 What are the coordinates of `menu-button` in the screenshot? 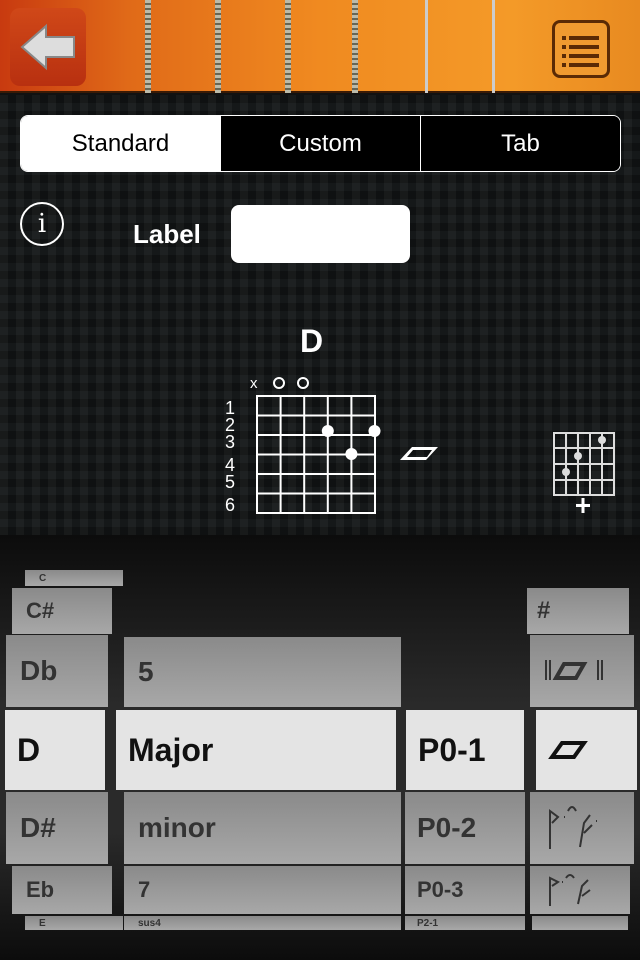 It's located at (581, 49).